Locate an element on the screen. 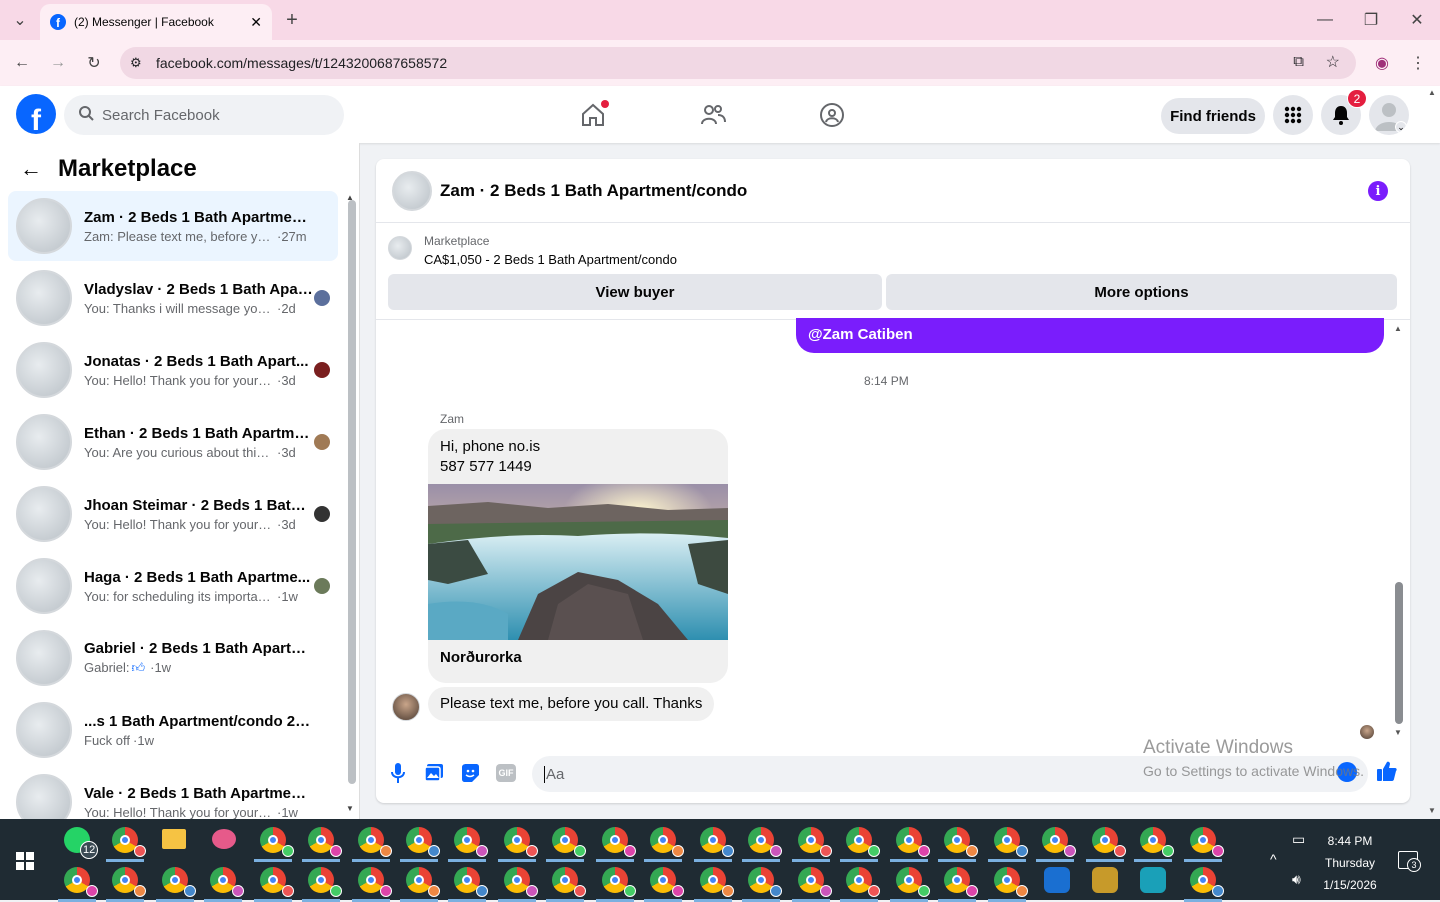 This screenshot has height=902, width=1440. gif-icon: GIF is located at coordinates (506, 773).